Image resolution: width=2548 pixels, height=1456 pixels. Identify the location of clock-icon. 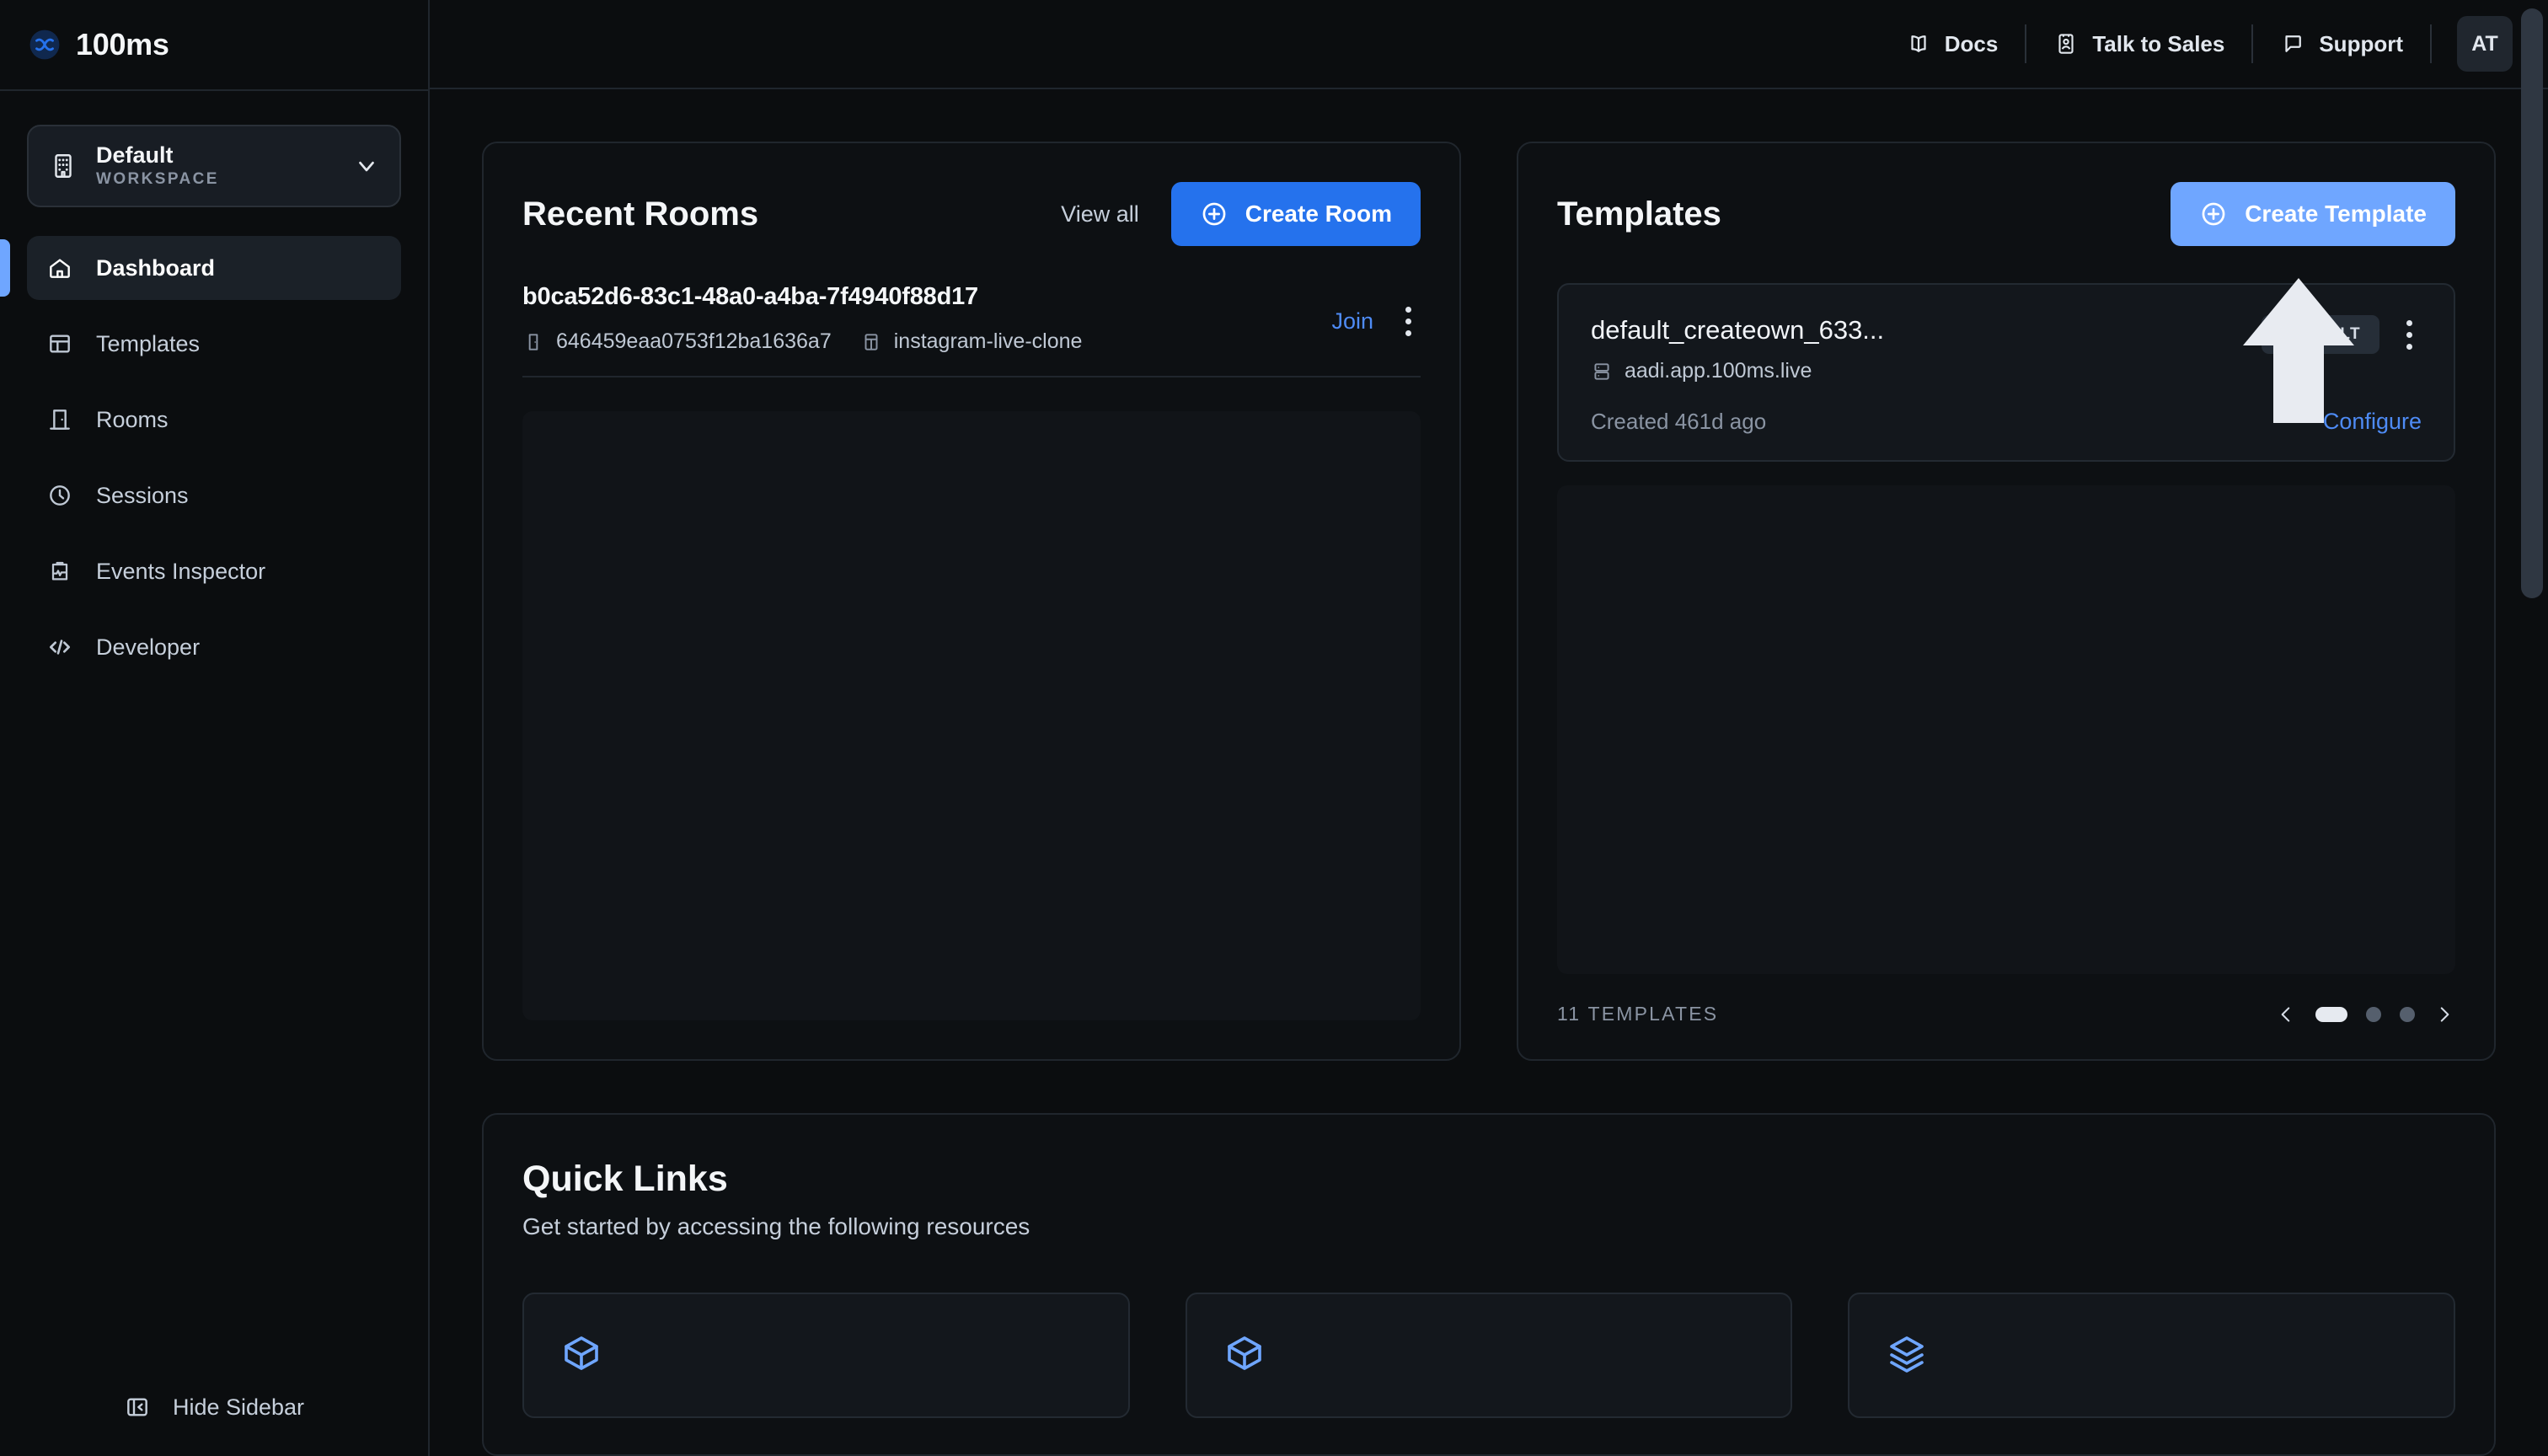
(60, 495).